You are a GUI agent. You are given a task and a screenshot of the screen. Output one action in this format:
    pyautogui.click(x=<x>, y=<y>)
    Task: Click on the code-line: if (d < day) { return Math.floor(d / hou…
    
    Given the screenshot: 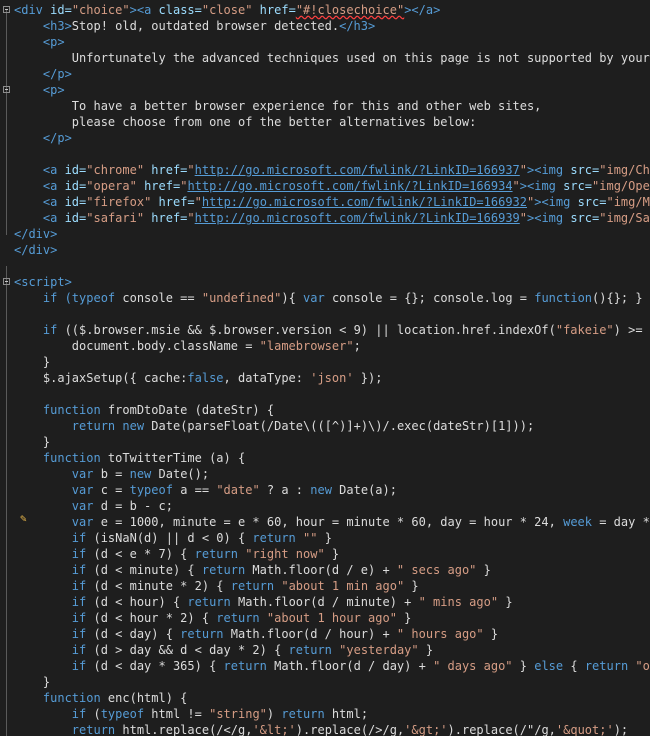 What is the action you would take?
    pyautogui.click(x=332, y=634)
    